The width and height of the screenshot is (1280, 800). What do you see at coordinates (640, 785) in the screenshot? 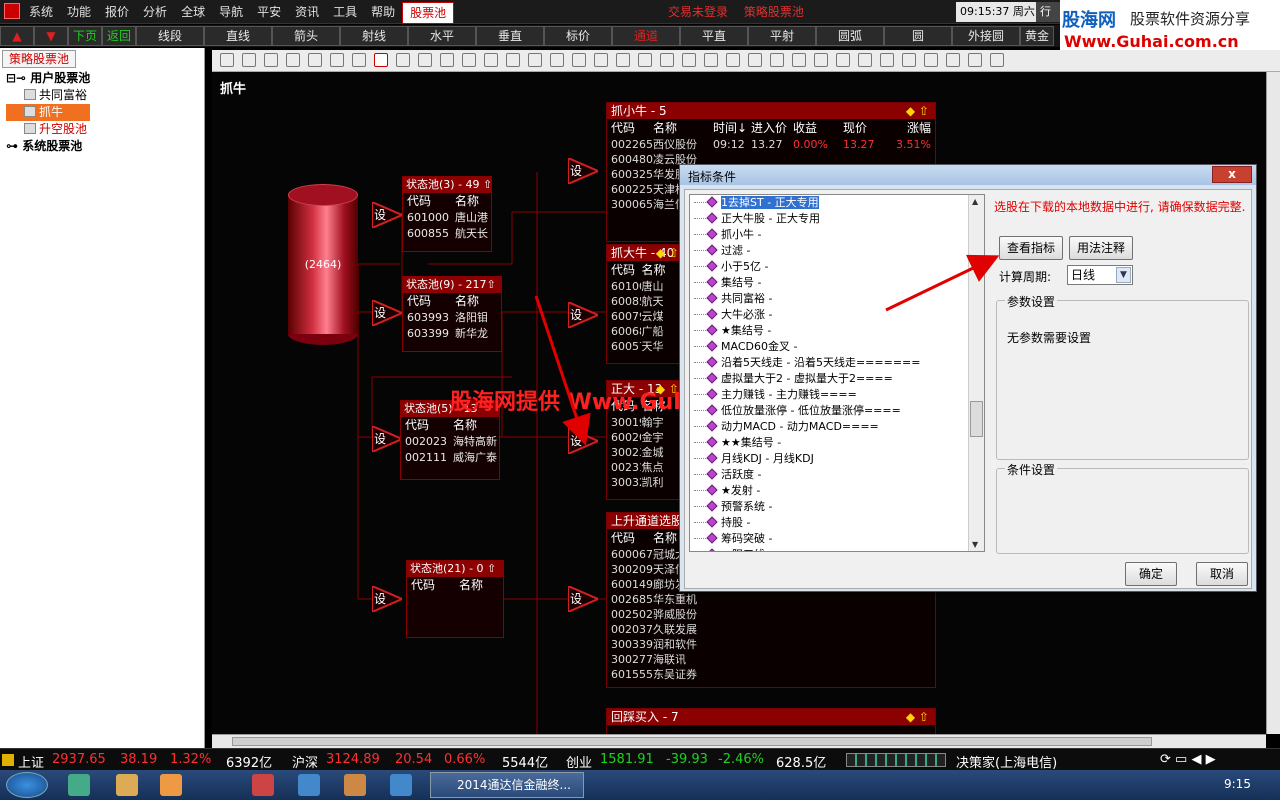
I see `windows-taskbar: 2014通达信金融终... 9:15` at bounding box center [640, 785].